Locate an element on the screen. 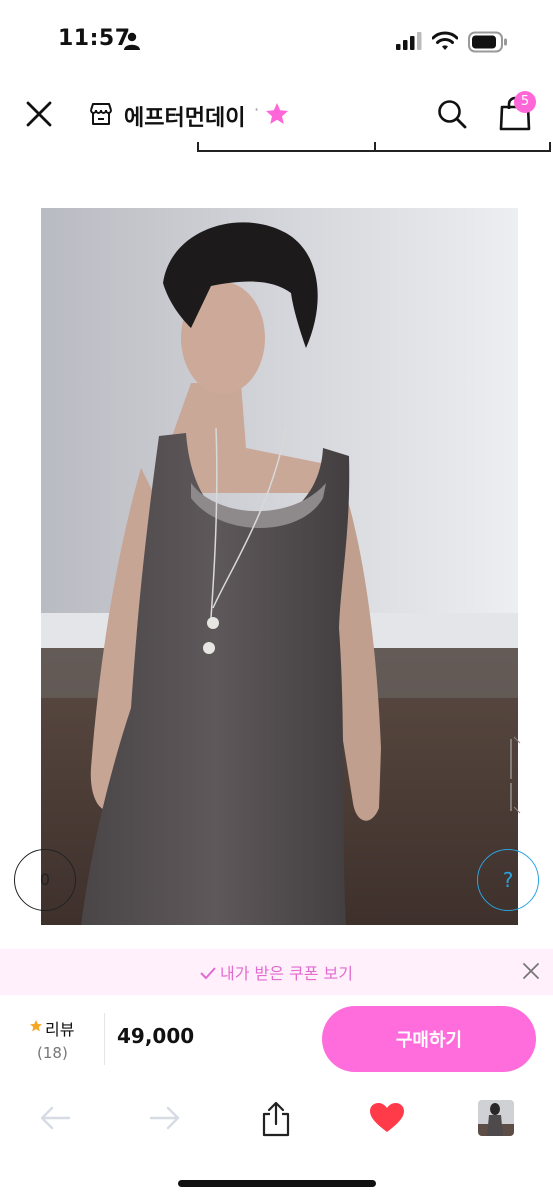 This screenshot has height=1200, width=553. buy-button: 구매하기 is located at coordinates (429, 1039).